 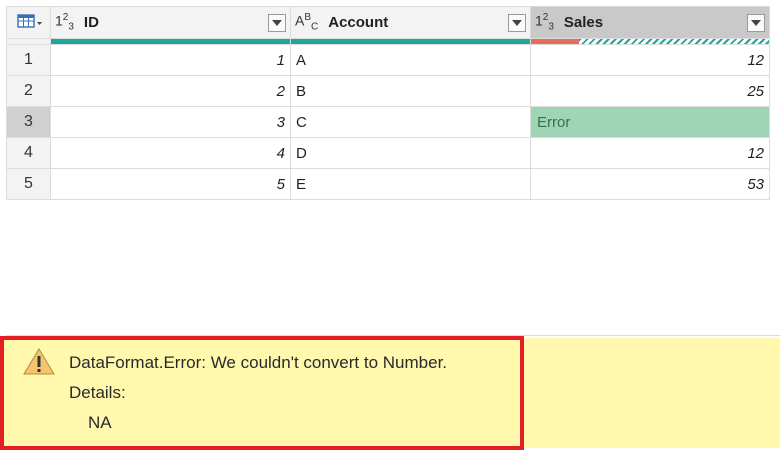 What do you see at coordinates (410, 60) in the screenshot?
I see `cell-account: A` at bounding box center [410, 60].